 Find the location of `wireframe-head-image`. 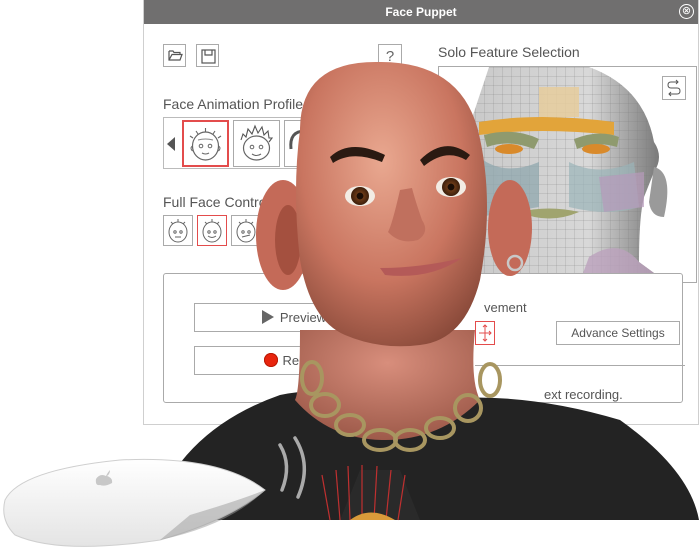

wireframe-head-image is located at coordinates (568, 174).